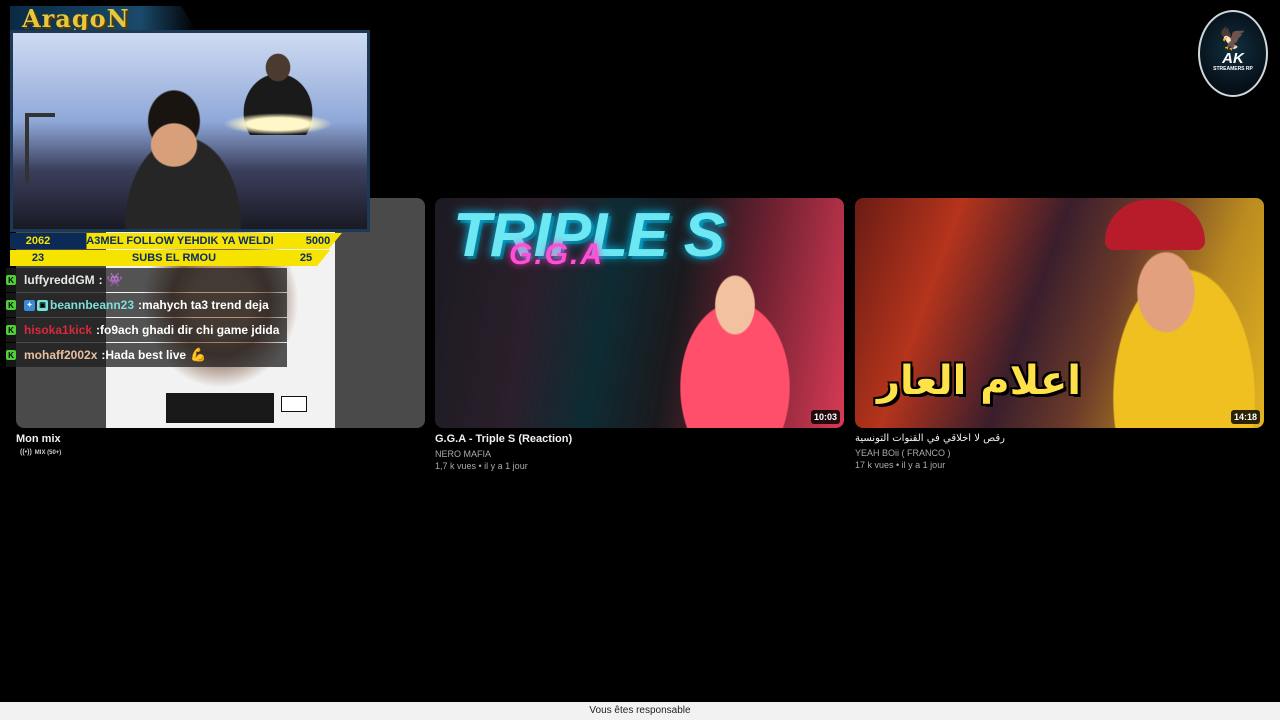 This screenshot has height=720, width=1280. I want to click on album-cover-detail, so click(220, 408).